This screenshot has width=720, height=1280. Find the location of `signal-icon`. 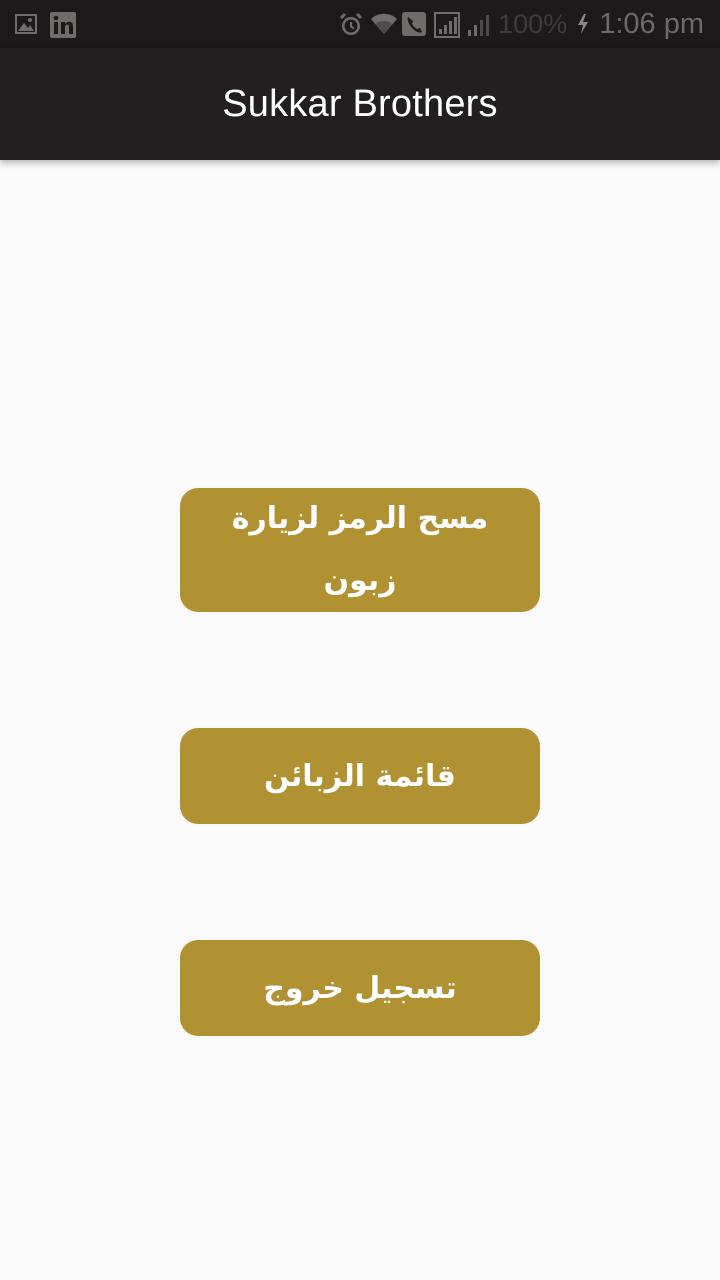

signal-icon is located at coordinates (447, 25).